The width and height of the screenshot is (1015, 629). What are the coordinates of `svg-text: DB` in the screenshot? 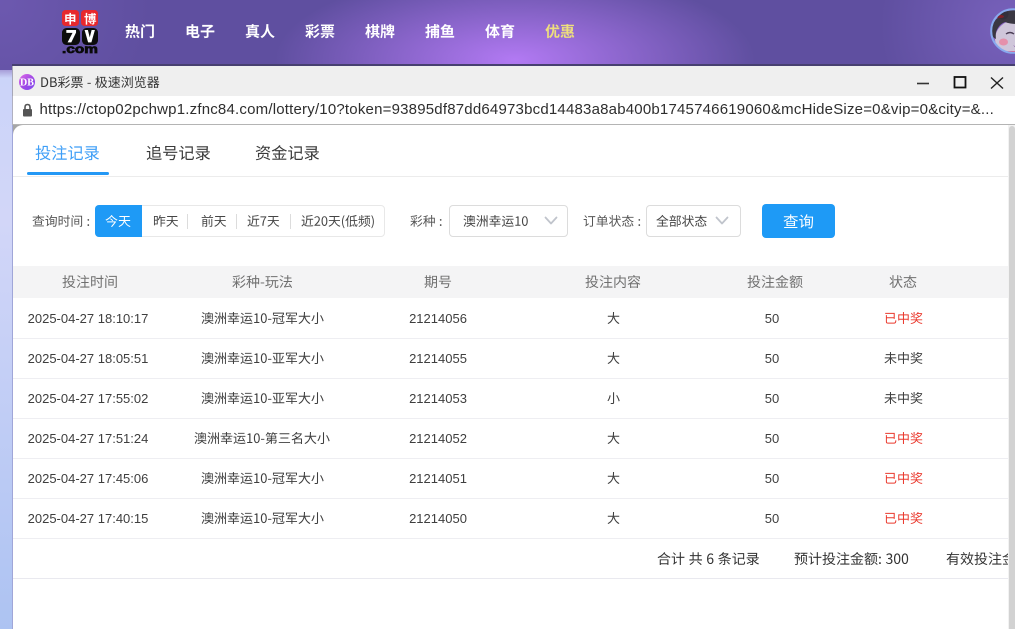 It's located at (27, 83).